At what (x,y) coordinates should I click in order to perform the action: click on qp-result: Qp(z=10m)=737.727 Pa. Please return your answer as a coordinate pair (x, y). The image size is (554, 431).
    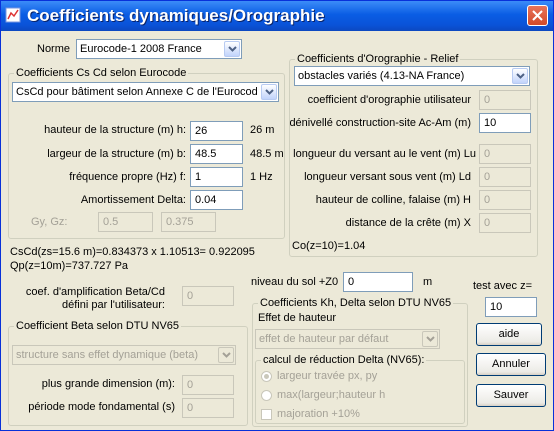
    Looking at the image, I should click on (69, 266).